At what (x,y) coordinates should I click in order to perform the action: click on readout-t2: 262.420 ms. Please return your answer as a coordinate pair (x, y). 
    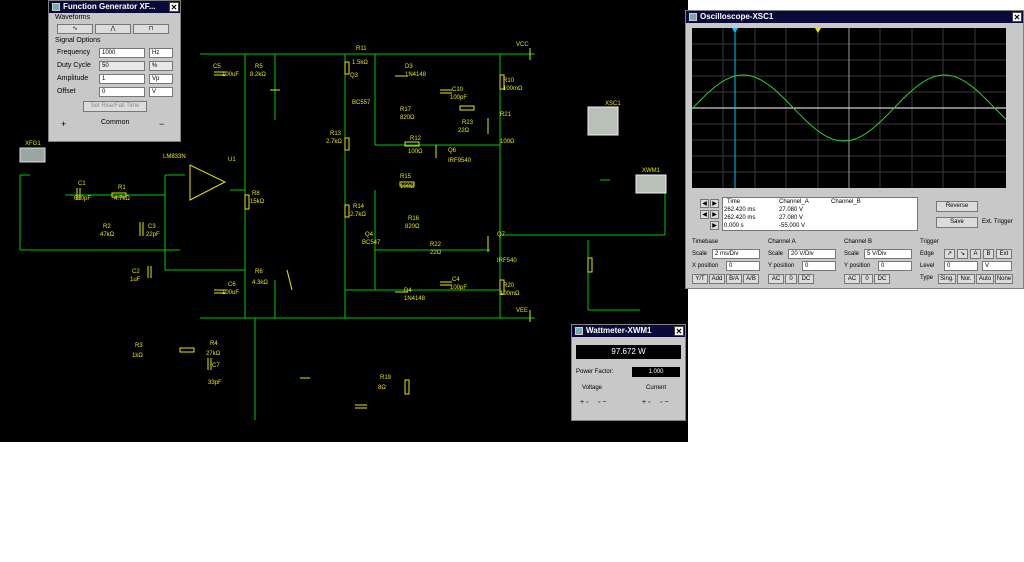
    Looking at the image, I should click on (740, 218).